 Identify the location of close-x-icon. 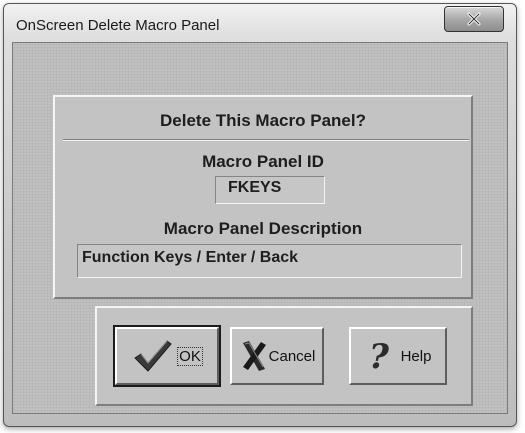
(474, 19).